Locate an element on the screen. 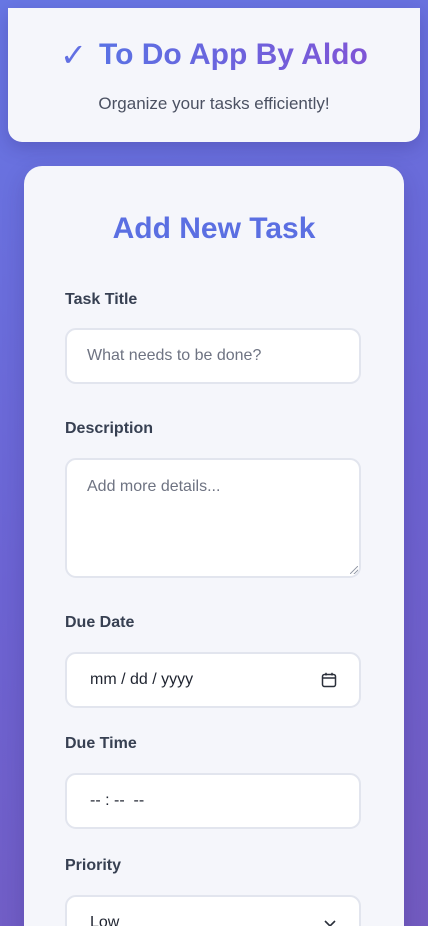 The image size is (428, 926). due-time-value: -- : -- -- is located at coordinates (117, 800).